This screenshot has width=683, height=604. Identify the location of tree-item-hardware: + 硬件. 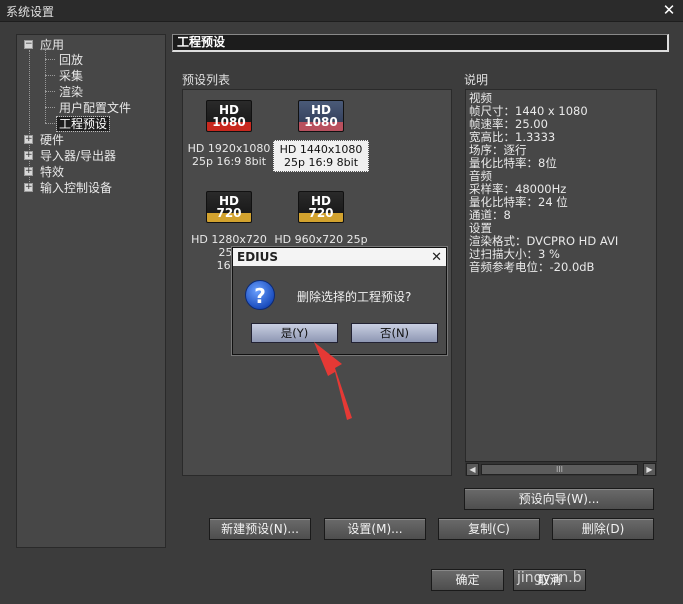
(44, 140).